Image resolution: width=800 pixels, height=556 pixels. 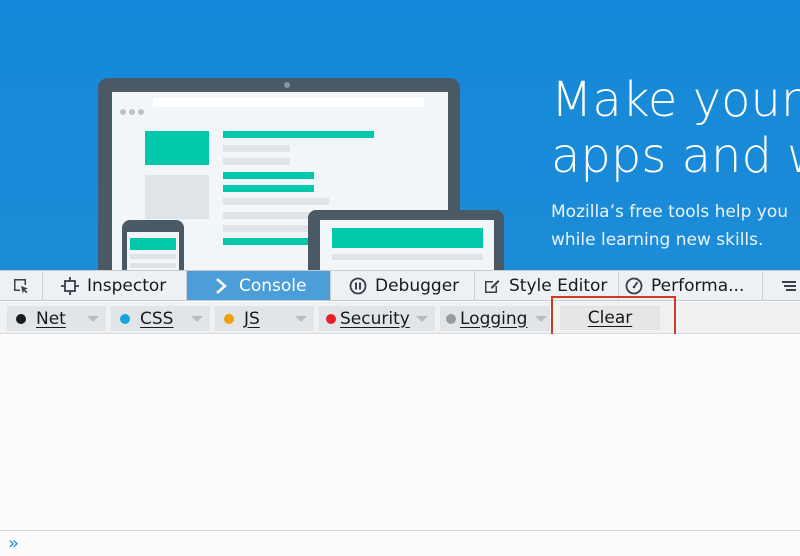 I want to click on pick-element-icon, so click(x=21, y=286).